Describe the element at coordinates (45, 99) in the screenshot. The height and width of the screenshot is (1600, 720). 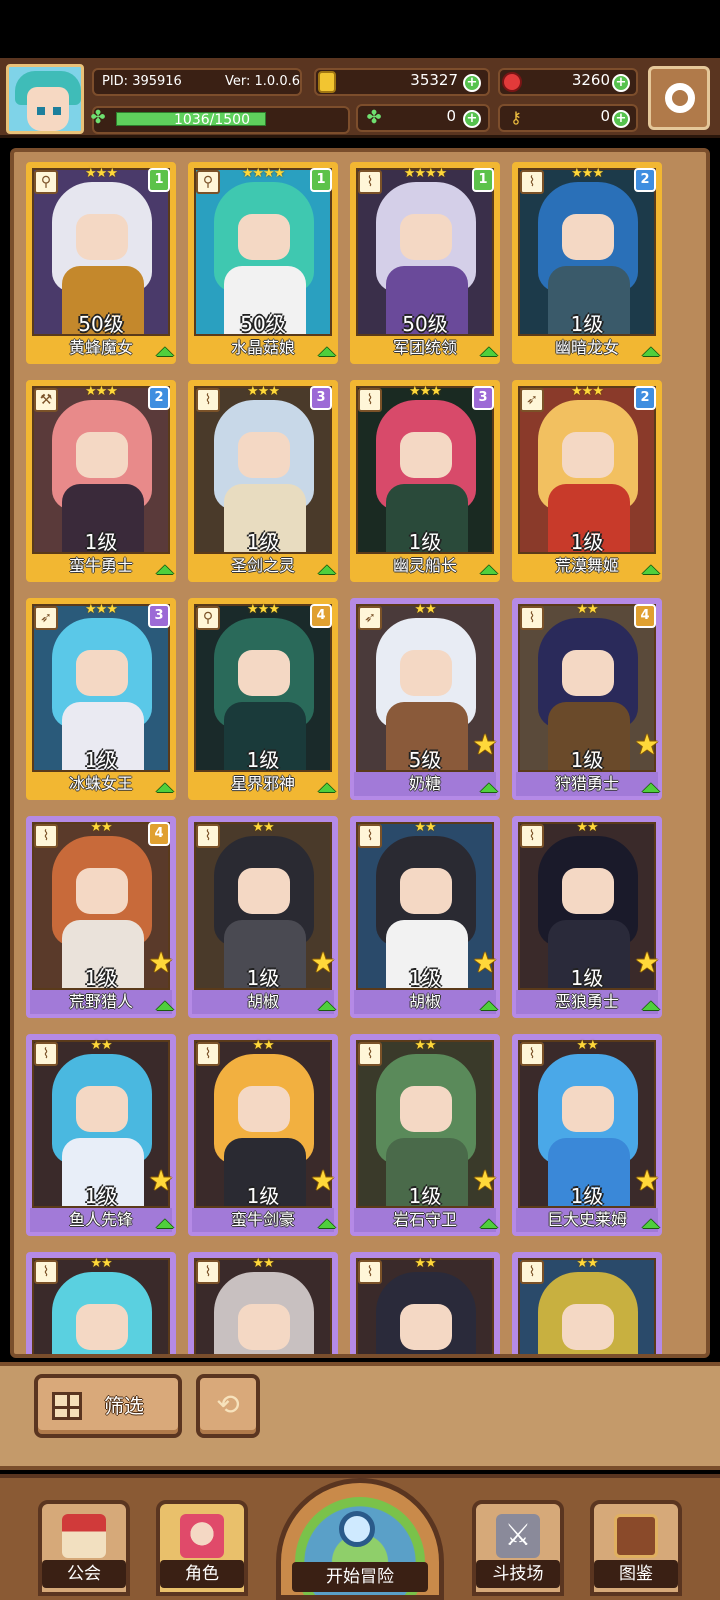
I see `player-avatar` at that location.